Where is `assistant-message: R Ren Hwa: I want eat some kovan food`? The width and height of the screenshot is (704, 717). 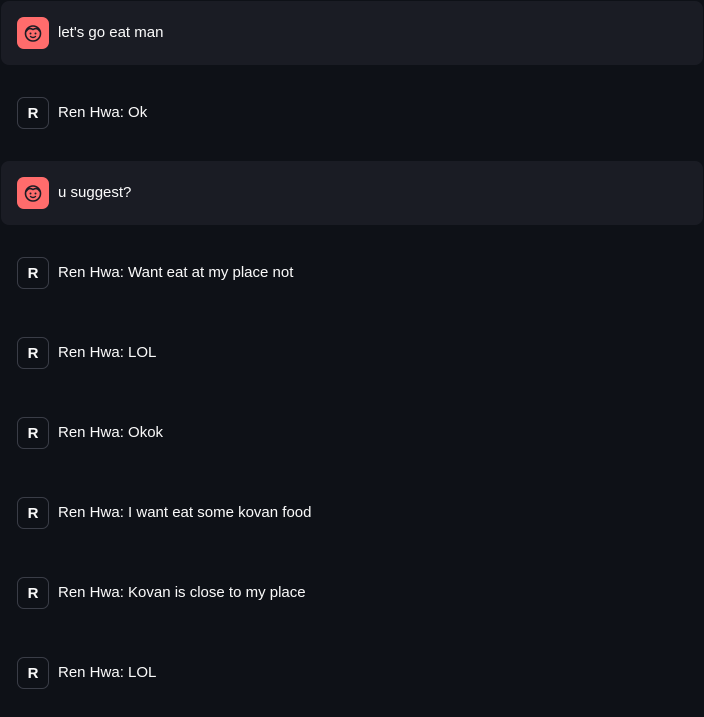 assistant-message: R Ren Hwa: I want eat some kovan food is located at coordinates (352, 513).